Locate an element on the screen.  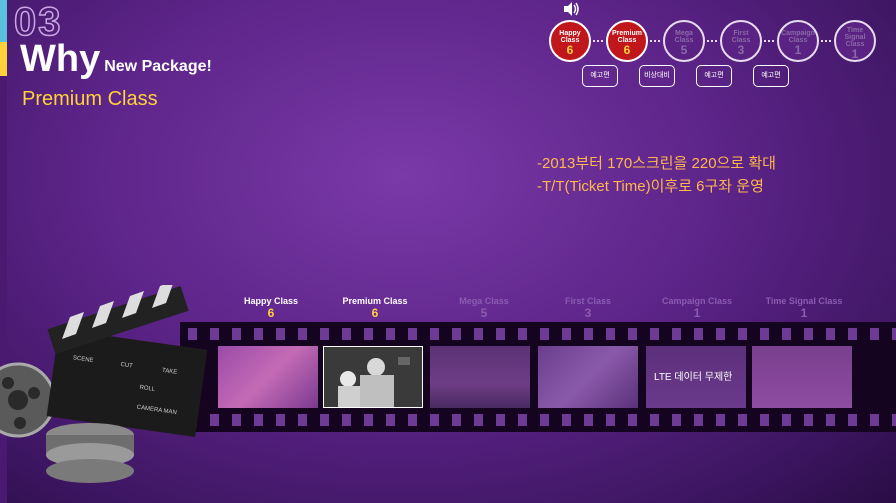
film-label-name: Campaign Class is located at coordinates (697, 301).